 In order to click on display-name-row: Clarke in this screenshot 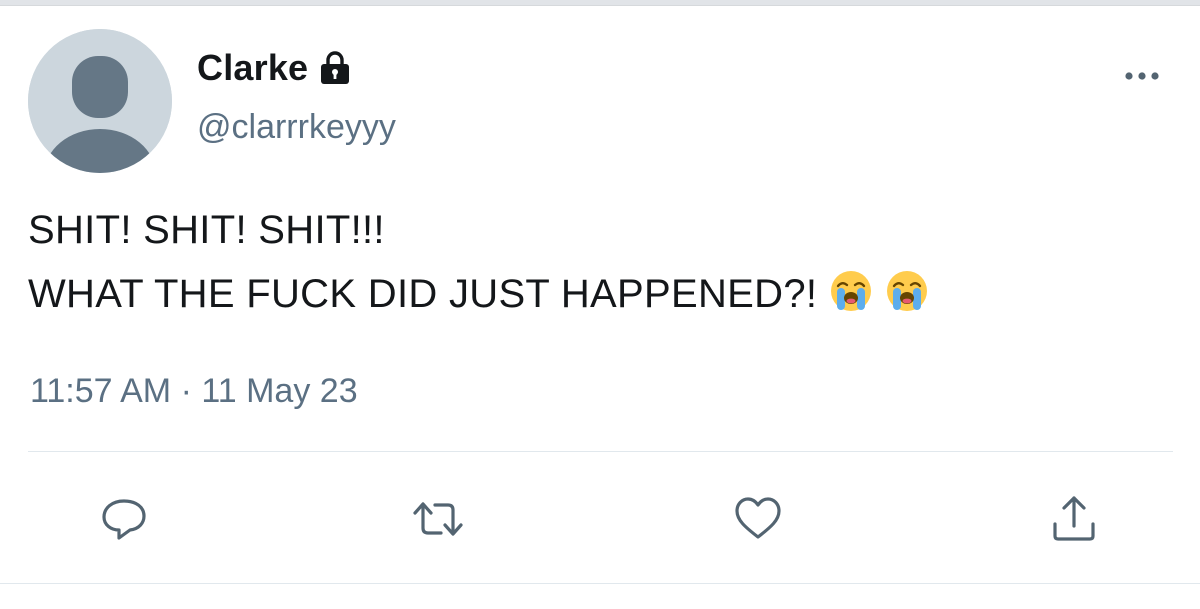, I will do `click(274, 68)`.